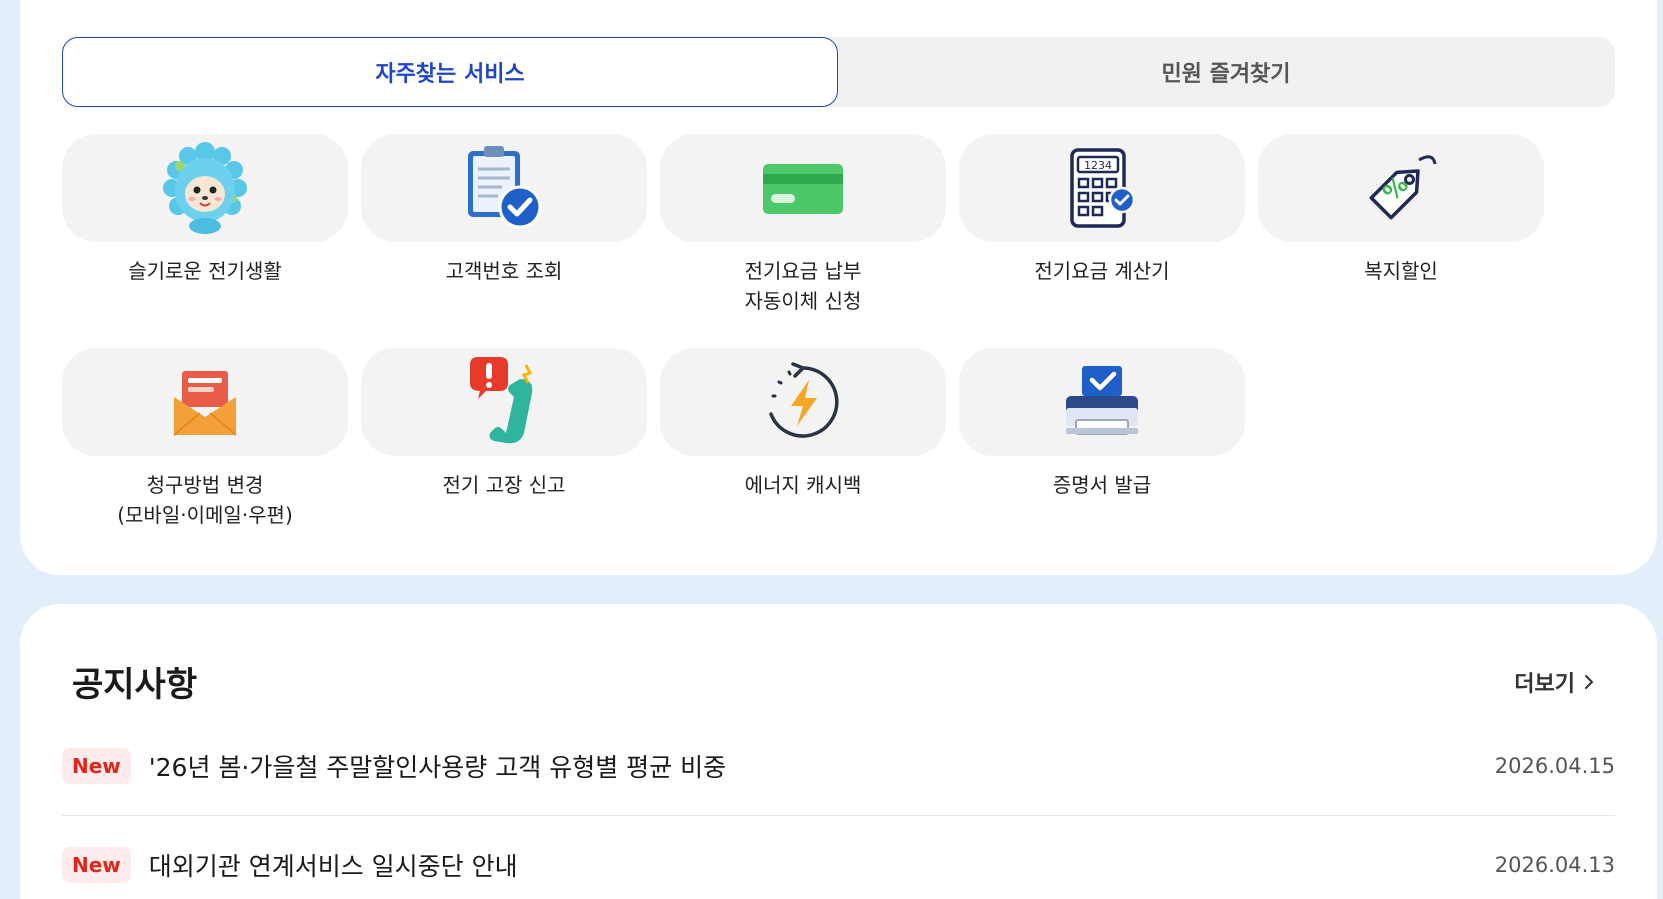  What do you see at coordinates (803, 286) in the screenshot?
I see `service-label: 전기요금 납부 자동이체 신청` at bounding box center [803, 286].